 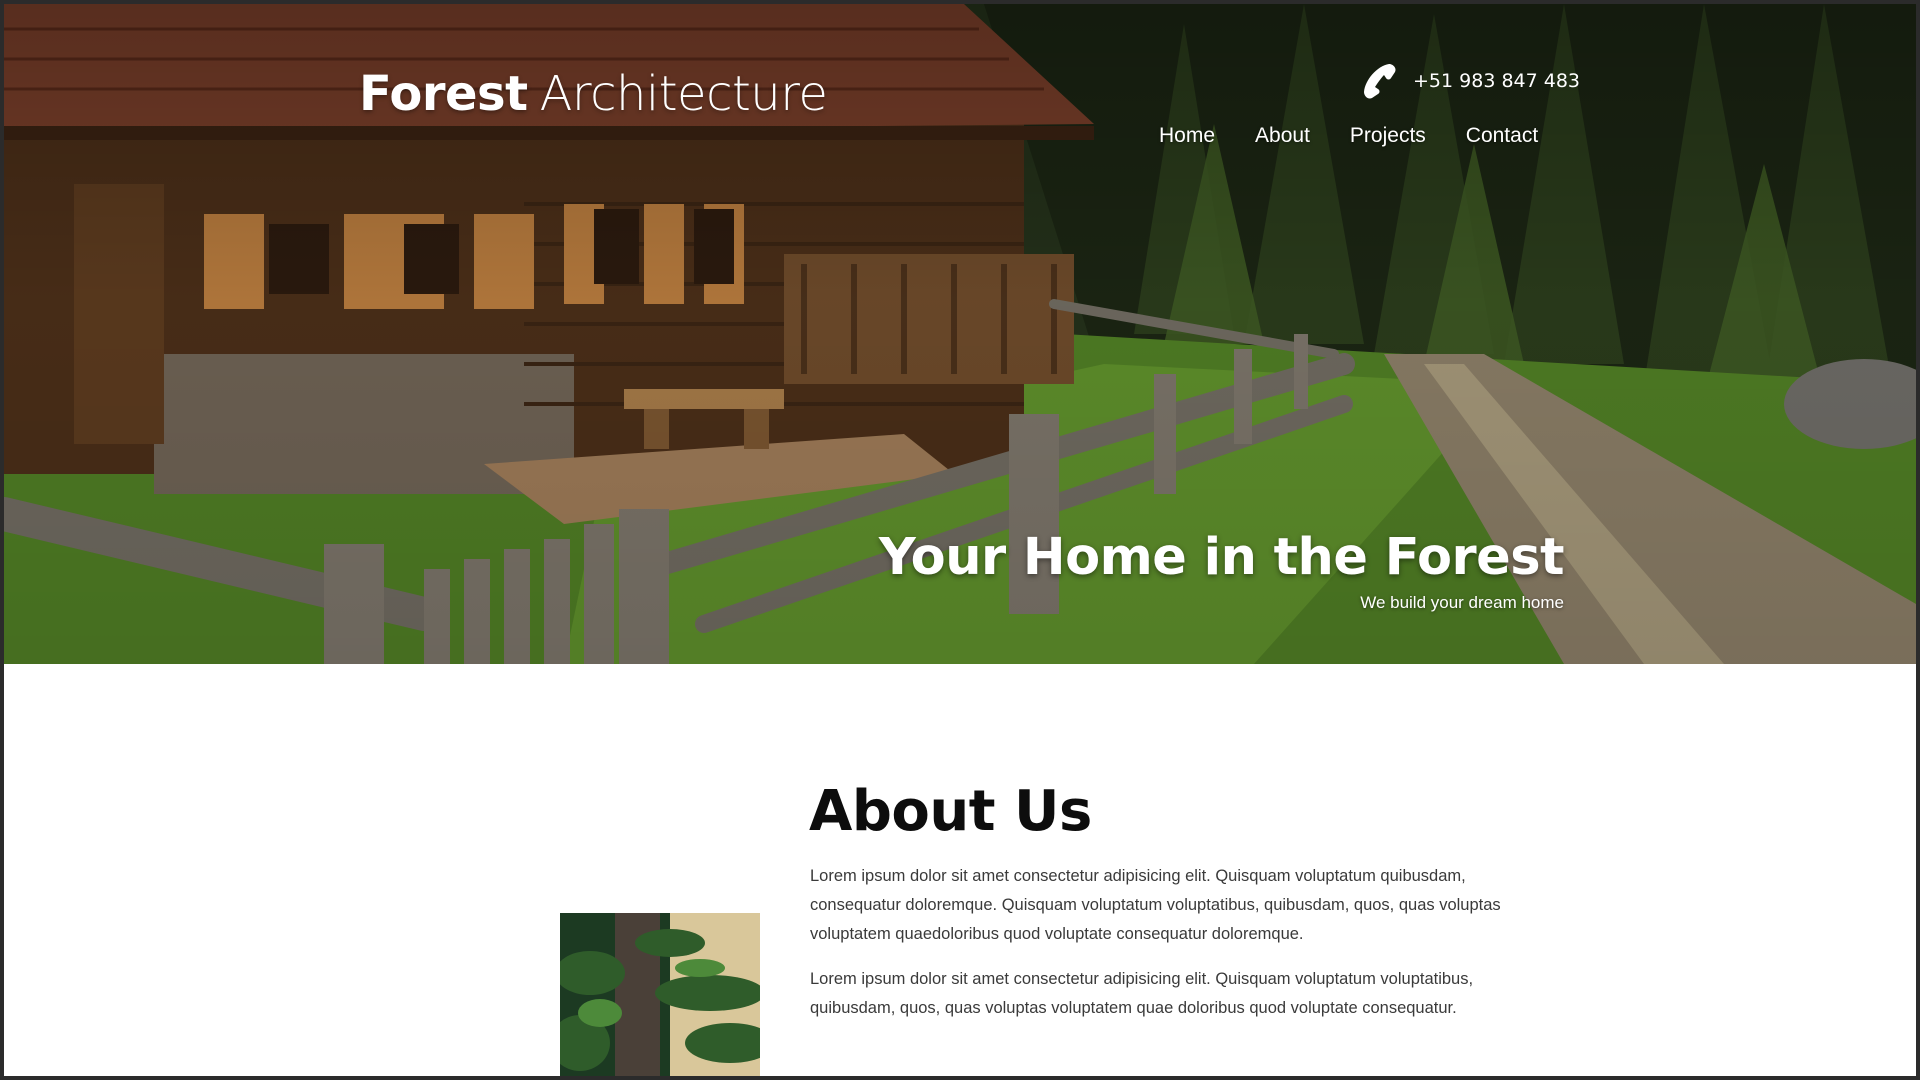 What do you see at coordinates (1282, 136) in the screenshot?
I see `nav-about: About` at bounding box center [1282, 136].